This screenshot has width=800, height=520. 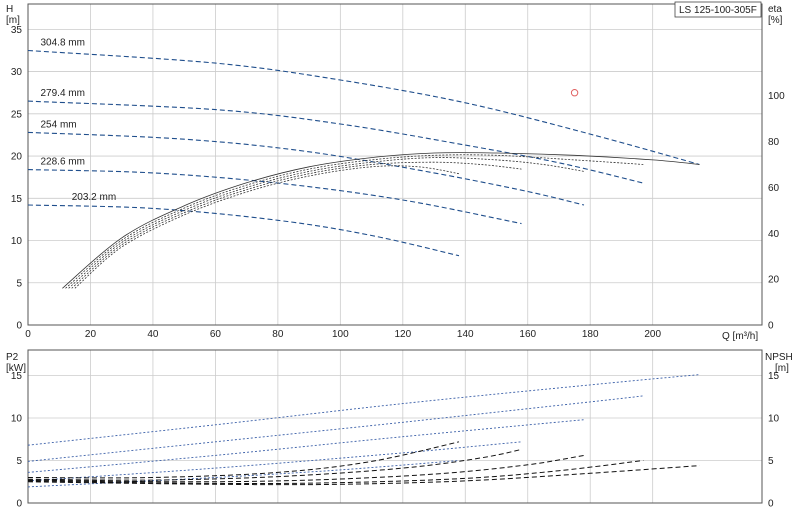 What do you see at coordinates (78, 120) in the screenshot?
I see `labels-layer: 304.8 mm 279.4 mm 254 mm 228.6 mm 203.2 mm` at bounding box center [78, 120].